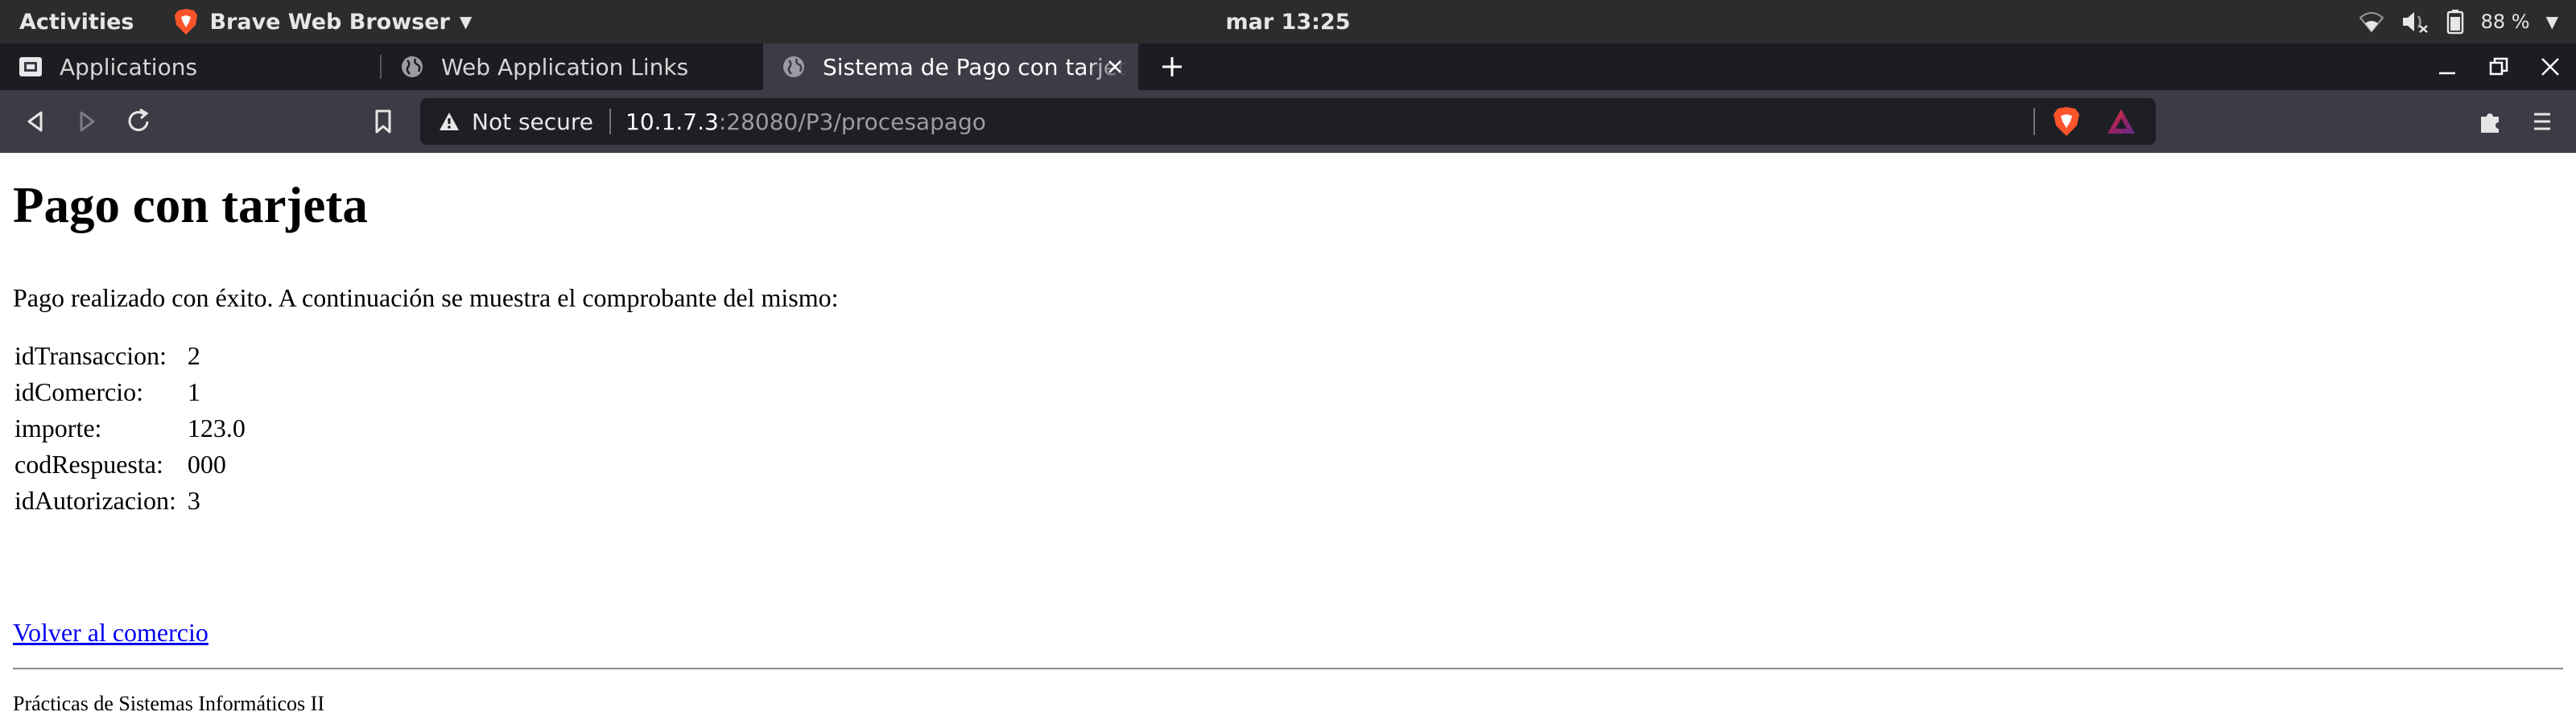 The width and height of the screenshot is (2576, 716). Describe the element at coordinates (2447, 67) in the screenshot. I see `minimize-button` at that location.